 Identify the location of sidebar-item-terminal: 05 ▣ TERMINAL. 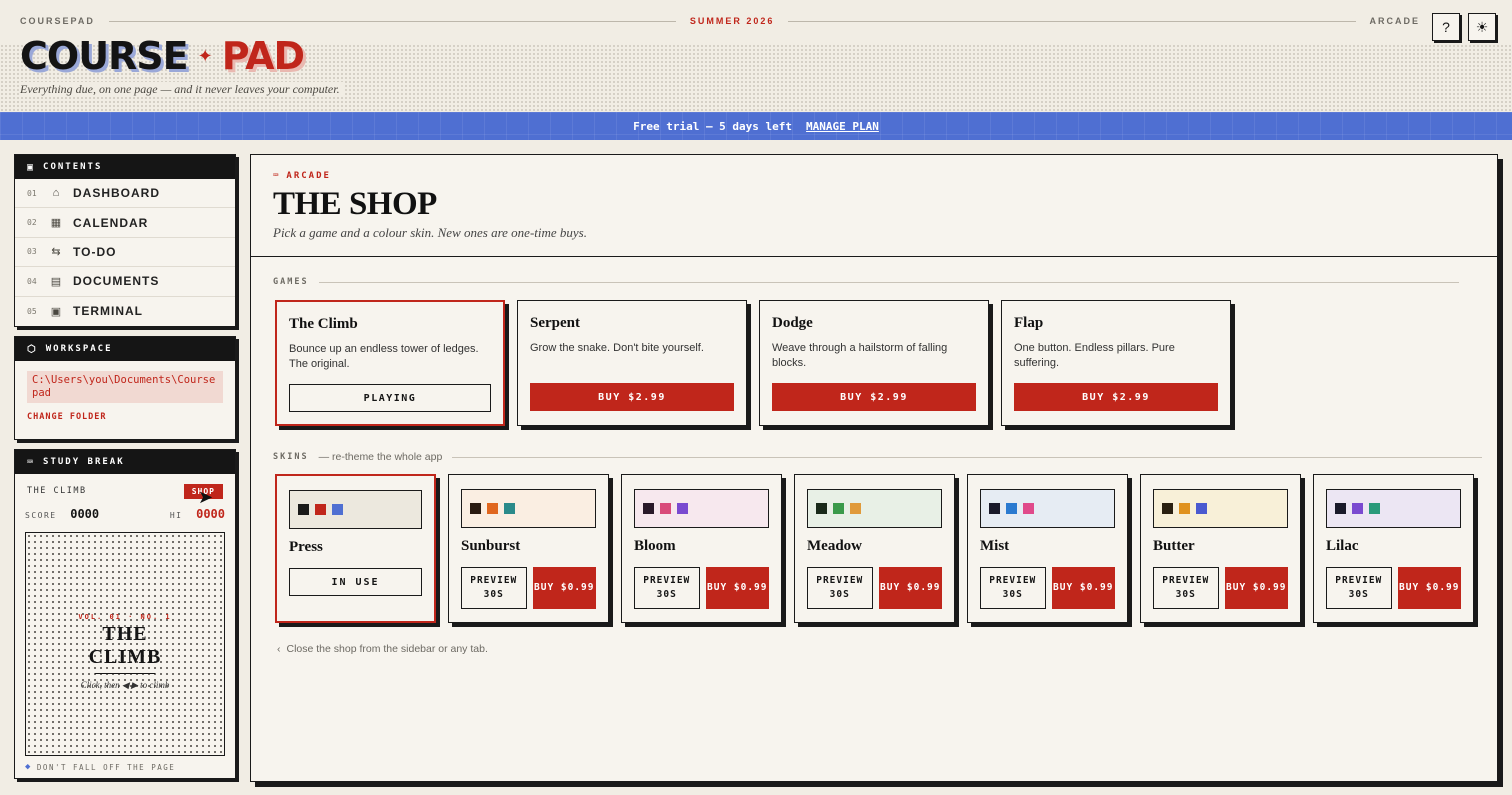
(125, 311).